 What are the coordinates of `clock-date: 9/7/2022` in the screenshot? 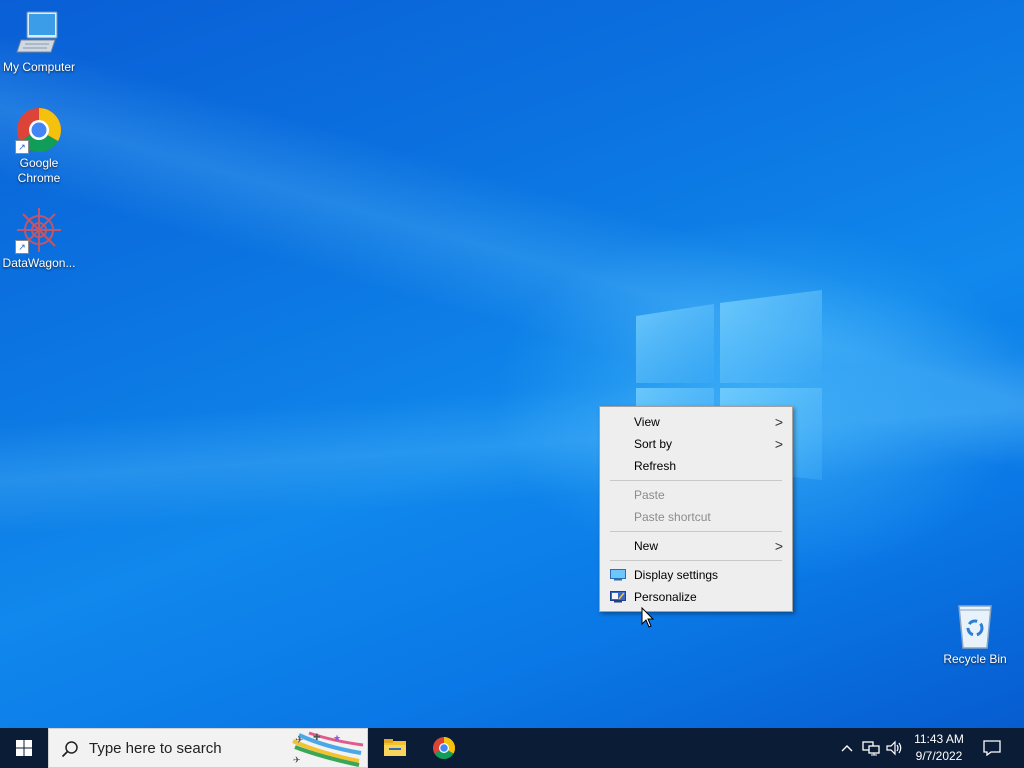 It's located at (939, 756).